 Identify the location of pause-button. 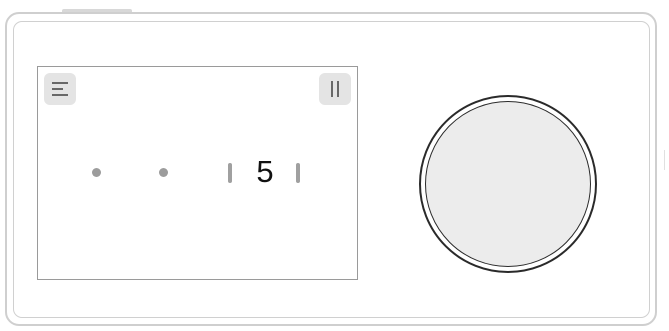
(335, 89).